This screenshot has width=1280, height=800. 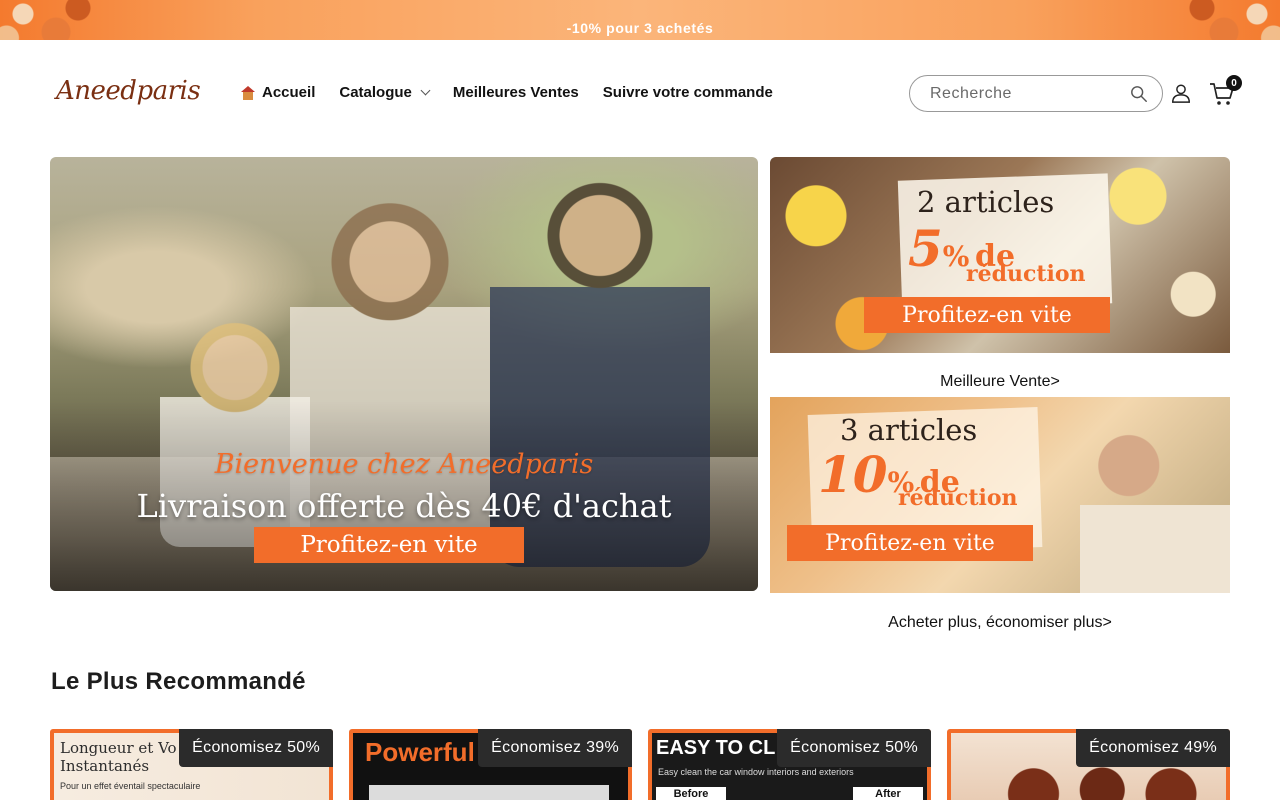 I want to click on search-box, so click(x=1036, y=93).